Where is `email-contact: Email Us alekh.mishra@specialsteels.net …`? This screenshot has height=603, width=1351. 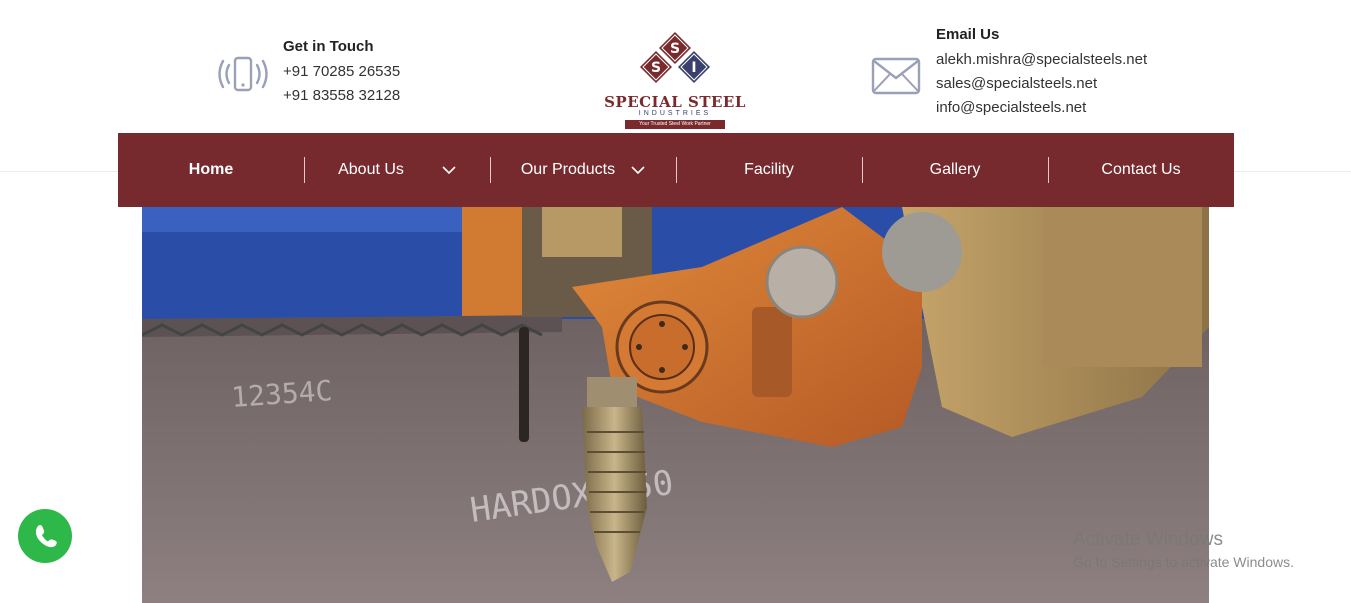 email-contact: Email Us alekh.mishra@specialsteels.net … is located at coordinates (1008, 72).